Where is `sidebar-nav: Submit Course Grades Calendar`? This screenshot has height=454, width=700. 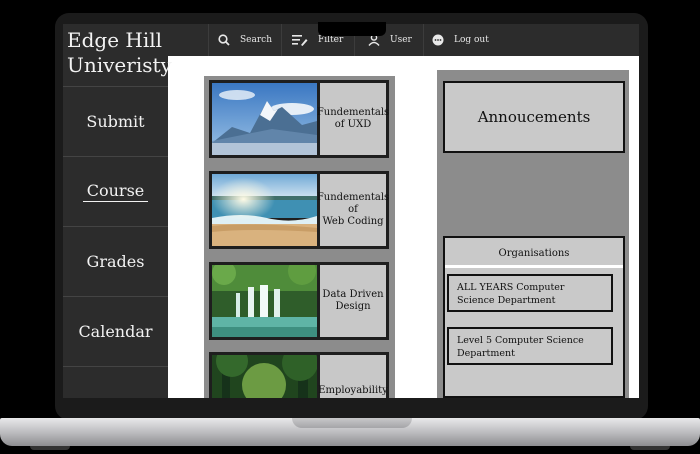
sidebar-nav: Submit Course Grades Calendar is located at coordinates (115, 242).